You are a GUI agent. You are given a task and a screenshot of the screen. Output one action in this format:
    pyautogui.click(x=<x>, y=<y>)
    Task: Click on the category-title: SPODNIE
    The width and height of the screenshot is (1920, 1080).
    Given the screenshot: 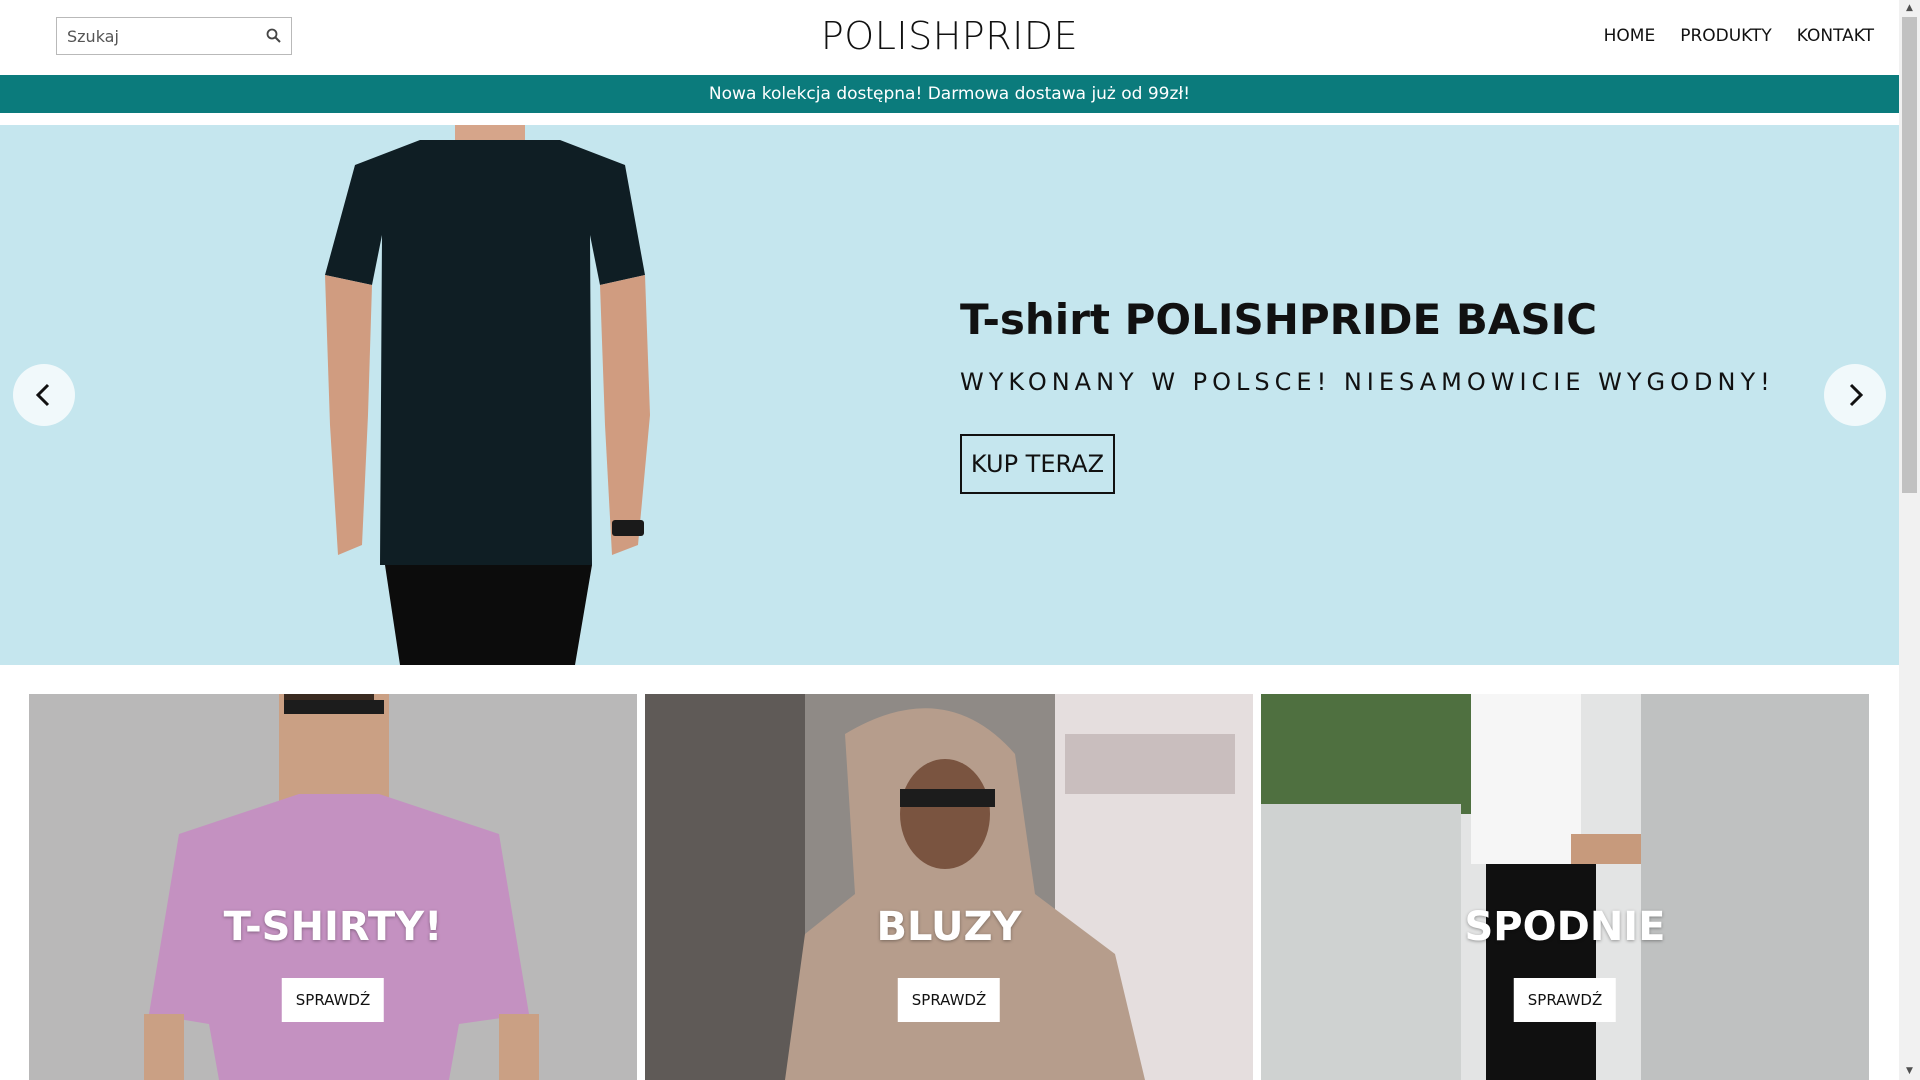 What is the action you would take?
    pyautogui.click(x=1565, y=927)
    